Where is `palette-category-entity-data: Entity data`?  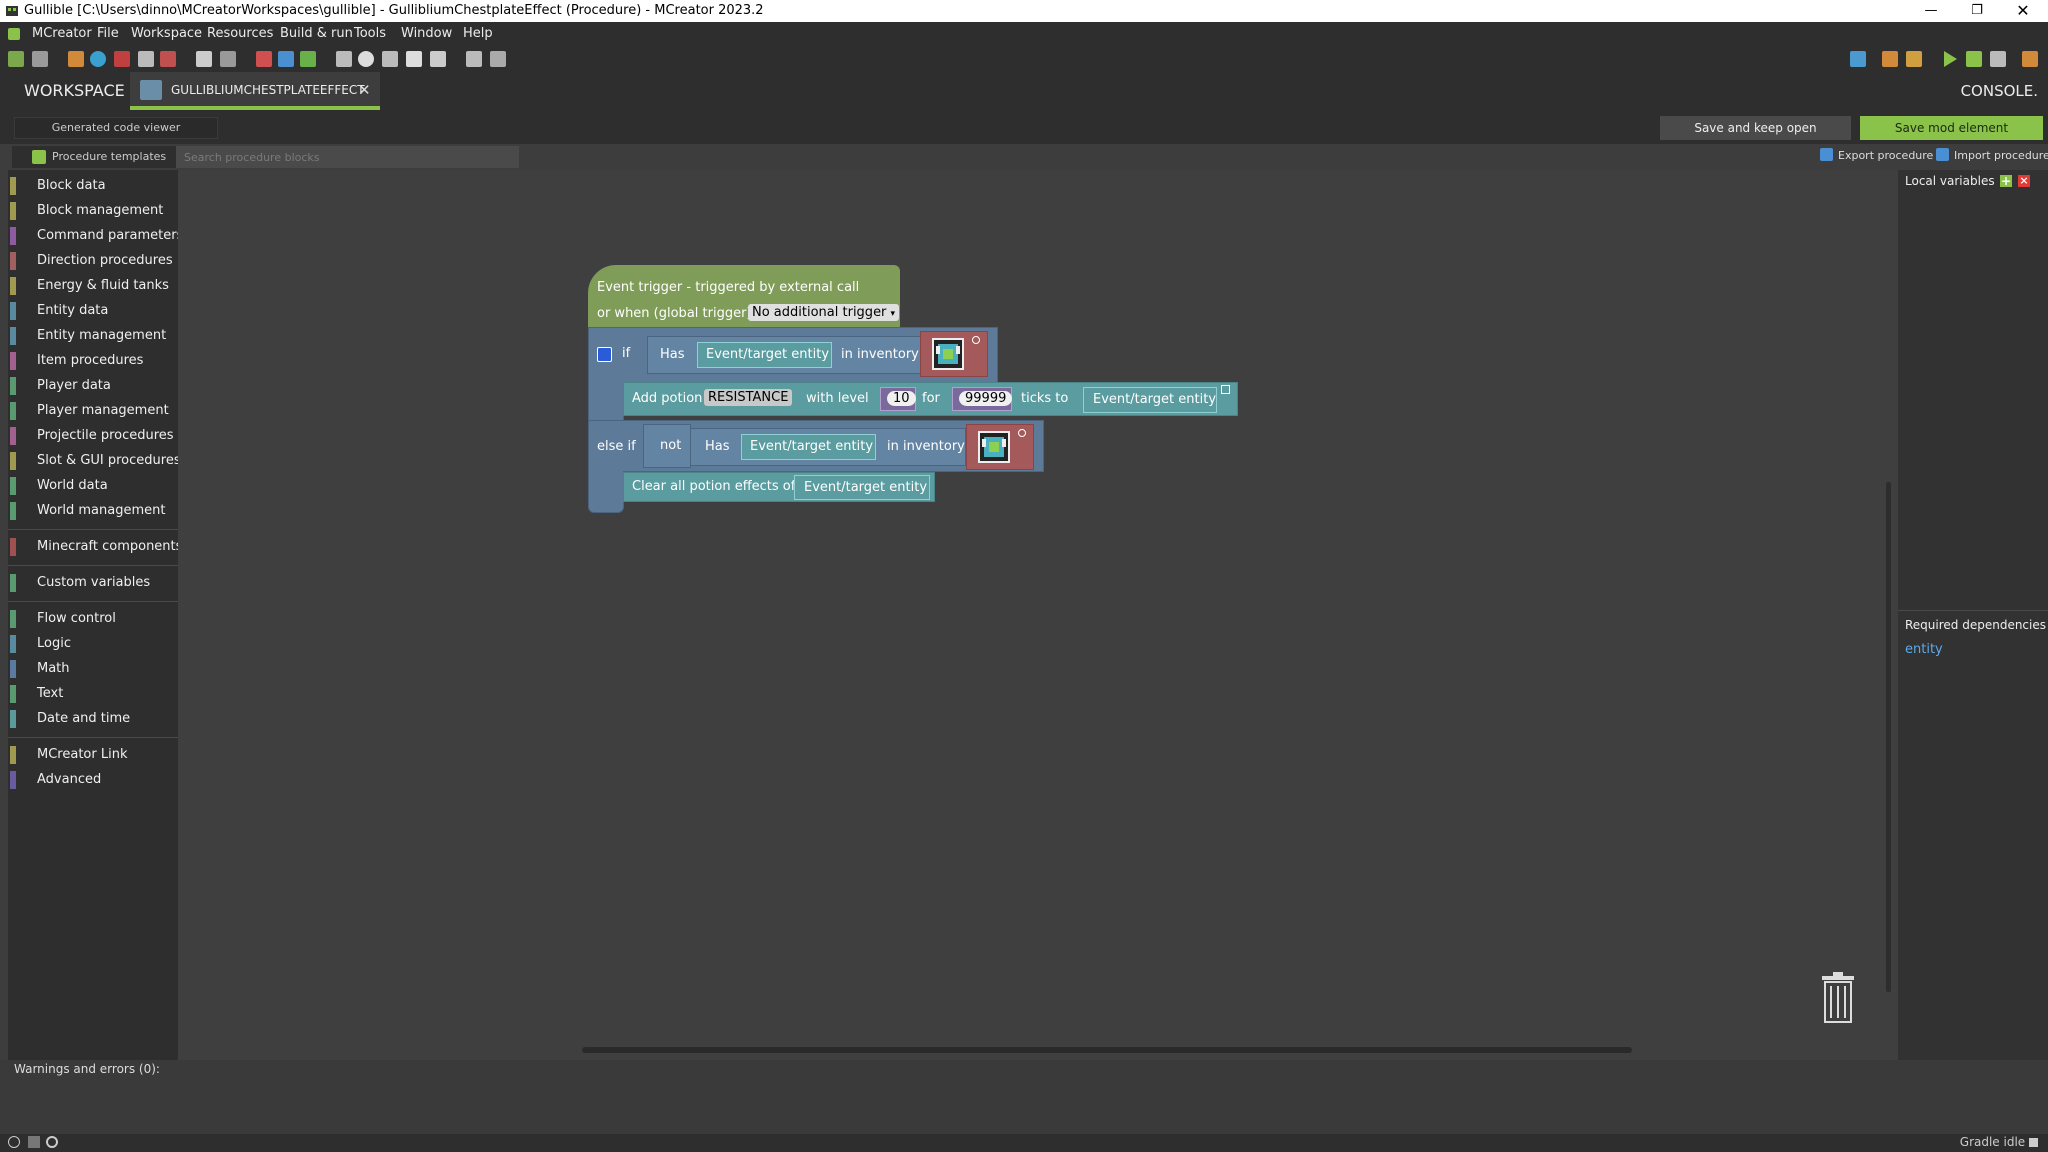 palette-category-entity-data: Entity data is located at coordinates (93, 311).